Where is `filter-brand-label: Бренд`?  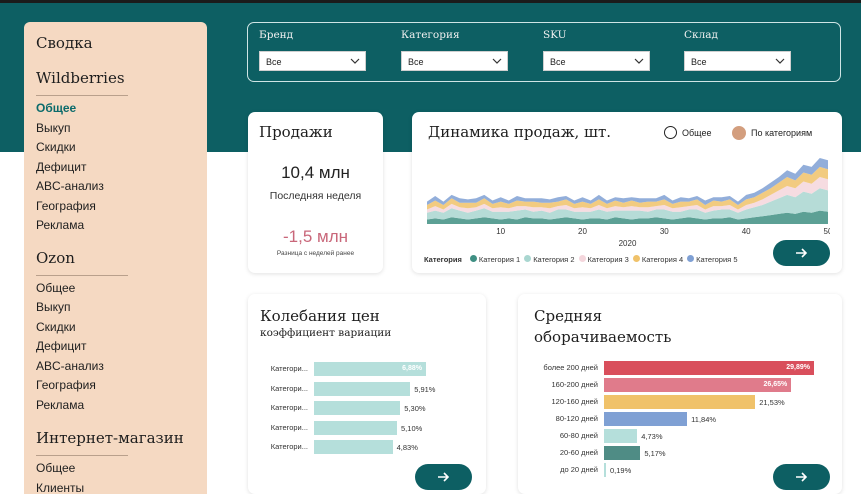 filter-brand-label: Бренд is located at coordinates (276, 35).